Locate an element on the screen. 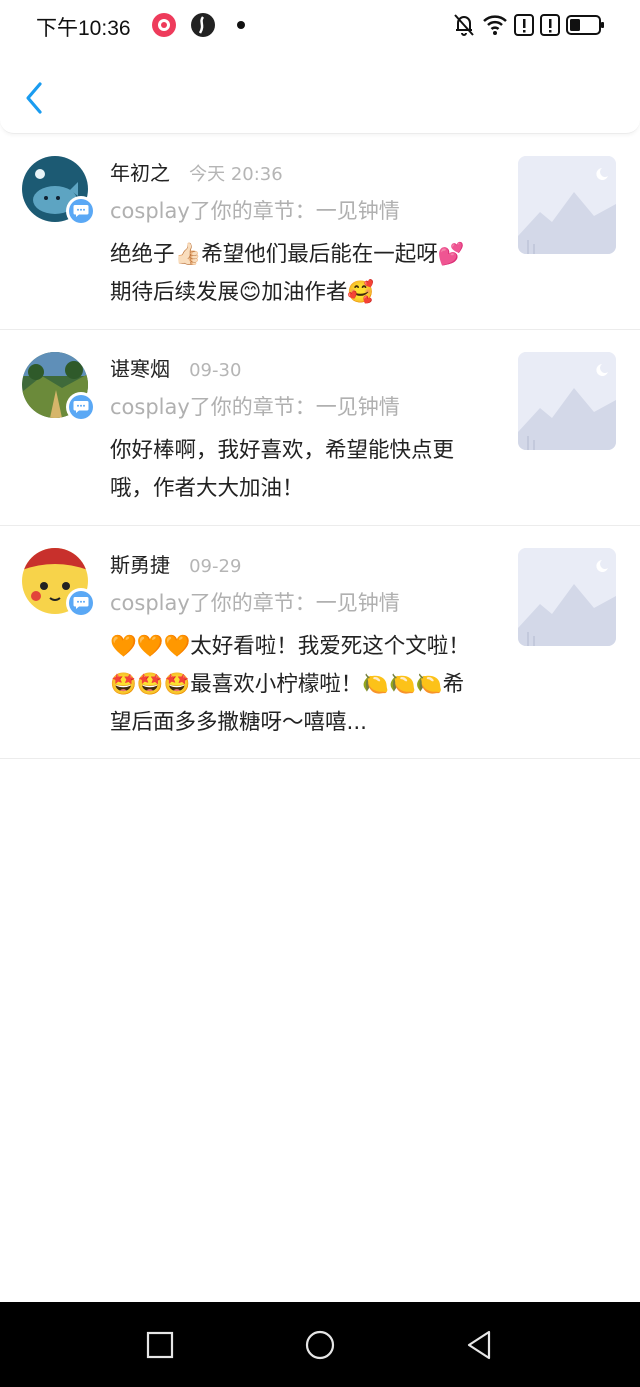  status-time: 下午10:36 is located at coordinates (83, 28).